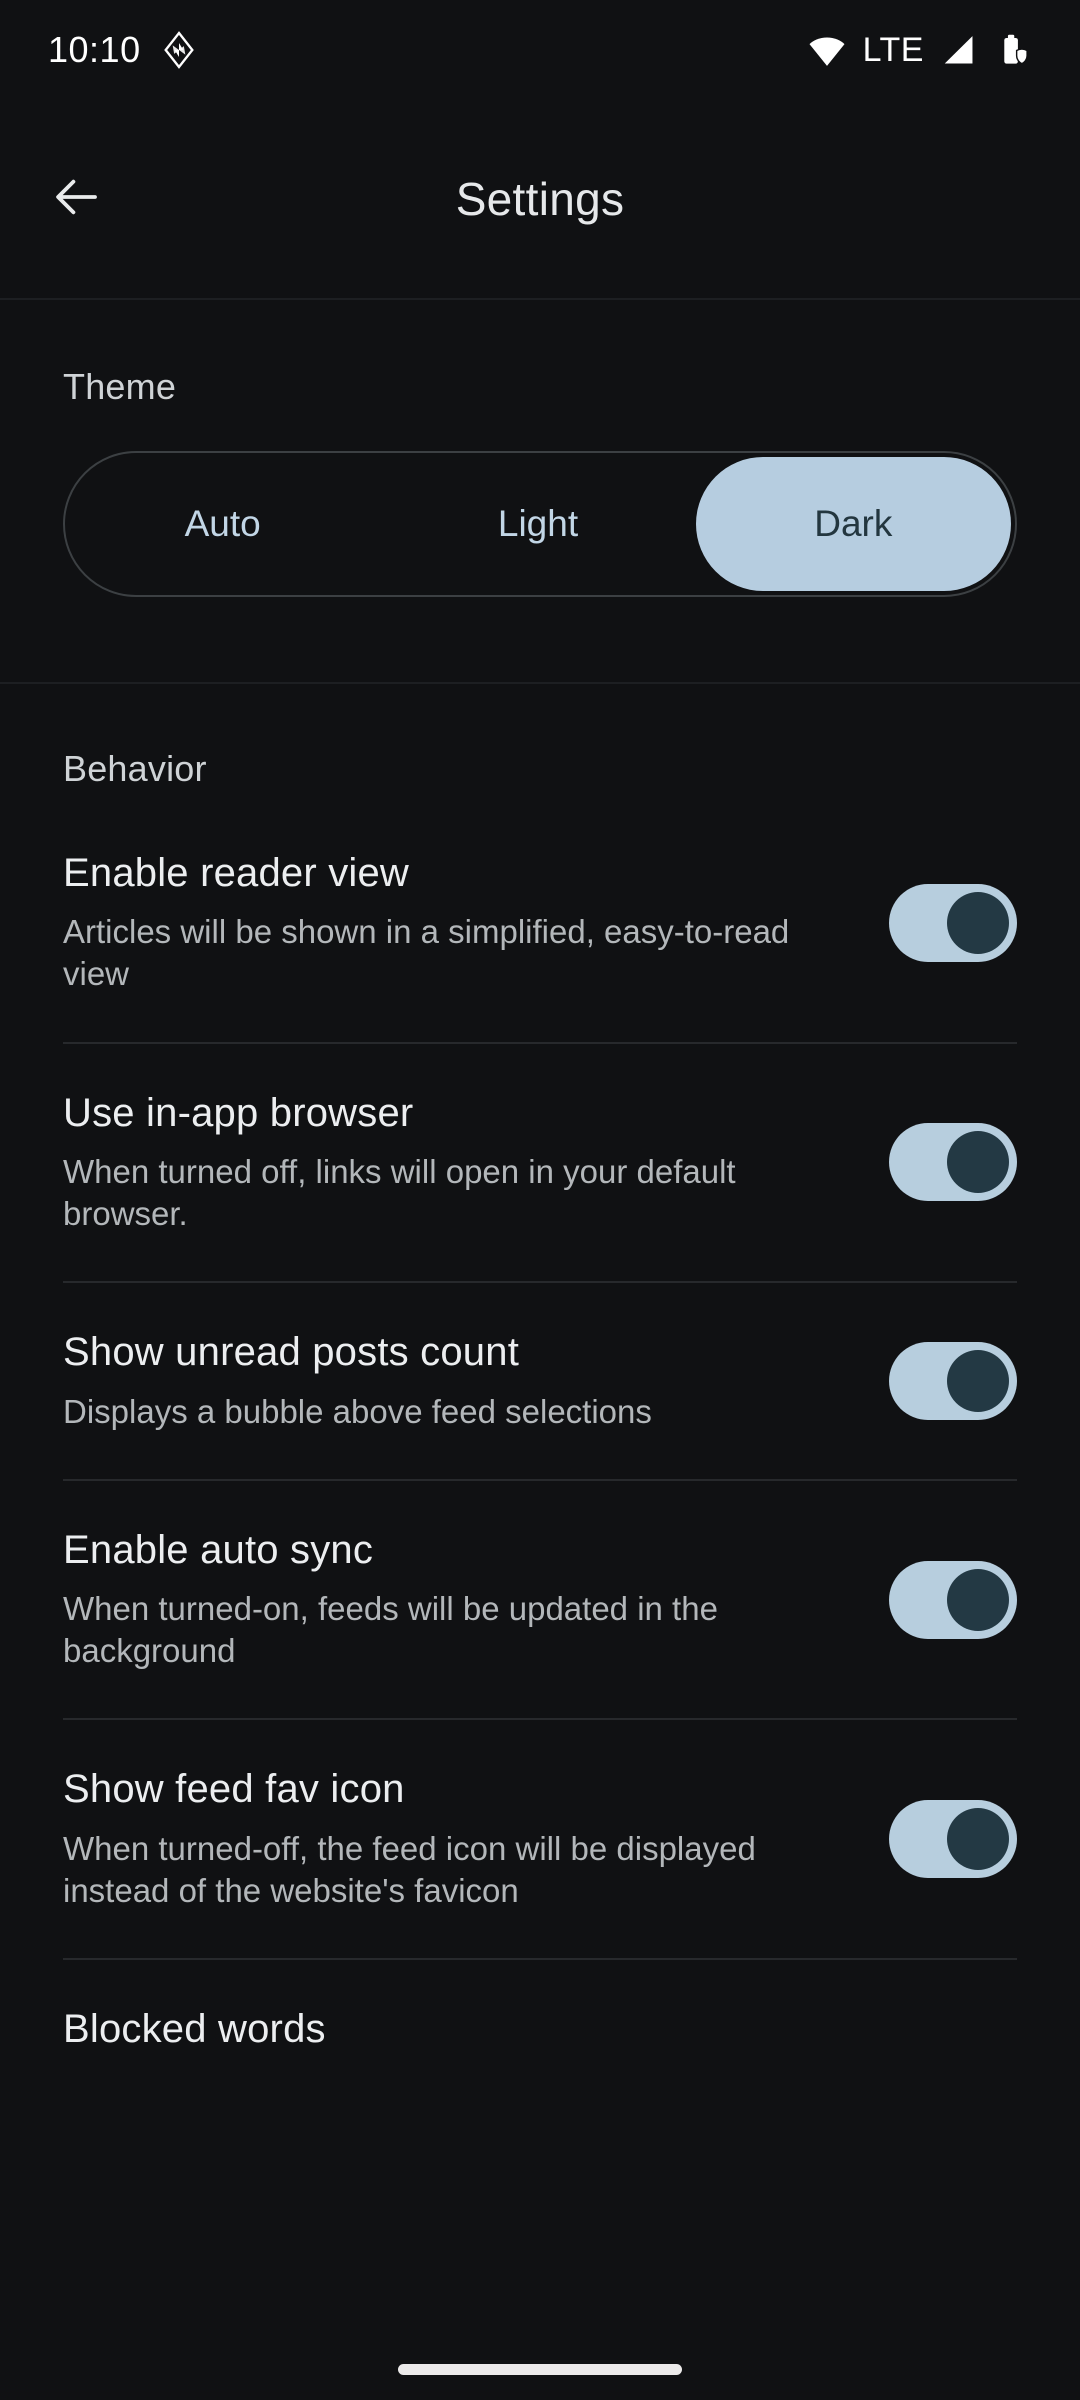 The height and width of the screenshot is (2400, 1080). Describe the element at coordinates (222, 524) in the screenshot. I see `theme-option-auto: Auto` at that location.